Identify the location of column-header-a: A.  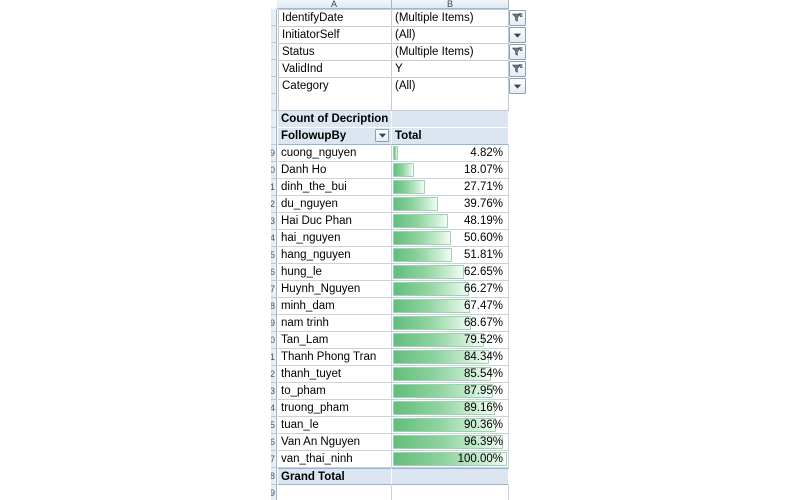
(334, 4).